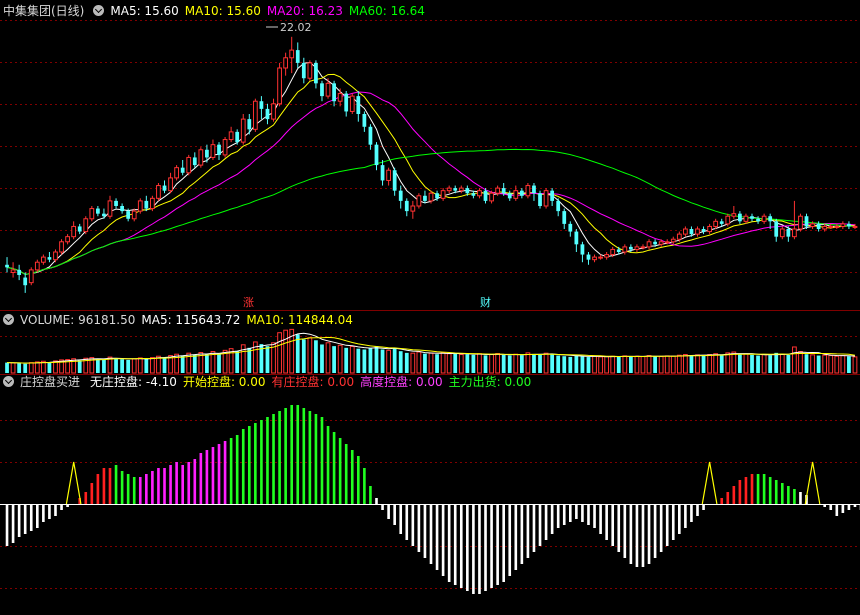 This screenshot has height=615, width=860. Describe the element at coordinates (50, 382) in the screenshot. I see `indicator-name: 庄控盘买进` at that location.